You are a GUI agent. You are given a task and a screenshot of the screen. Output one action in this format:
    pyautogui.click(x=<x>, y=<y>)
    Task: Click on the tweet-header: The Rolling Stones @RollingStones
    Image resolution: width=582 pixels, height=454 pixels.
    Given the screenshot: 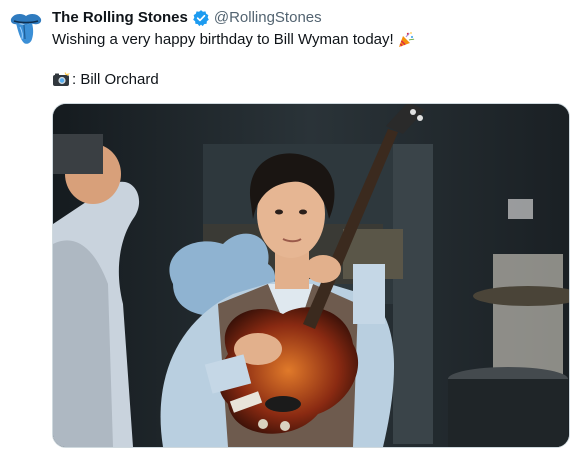 What is the action you would take?
    pyautogui.click(x=311, y=18)
    